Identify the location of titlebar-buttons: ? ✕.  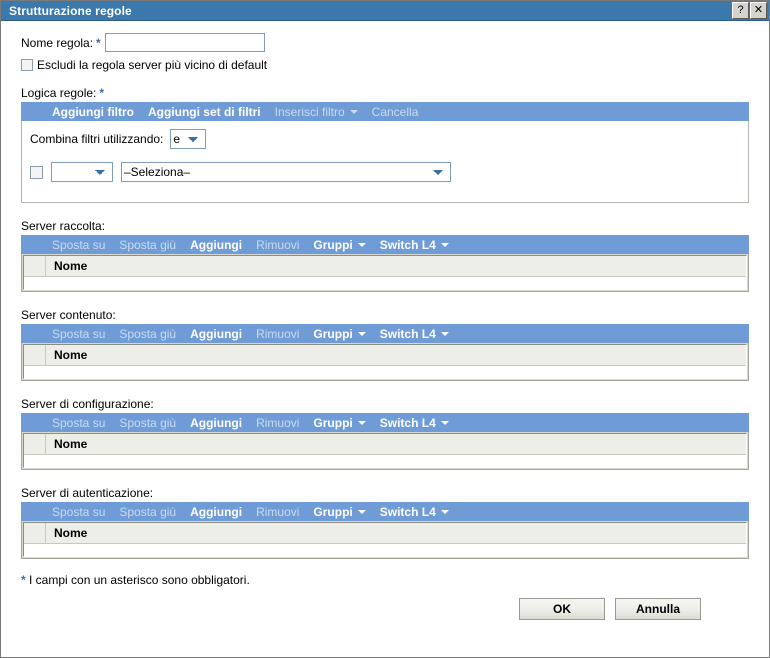
(749, 10).